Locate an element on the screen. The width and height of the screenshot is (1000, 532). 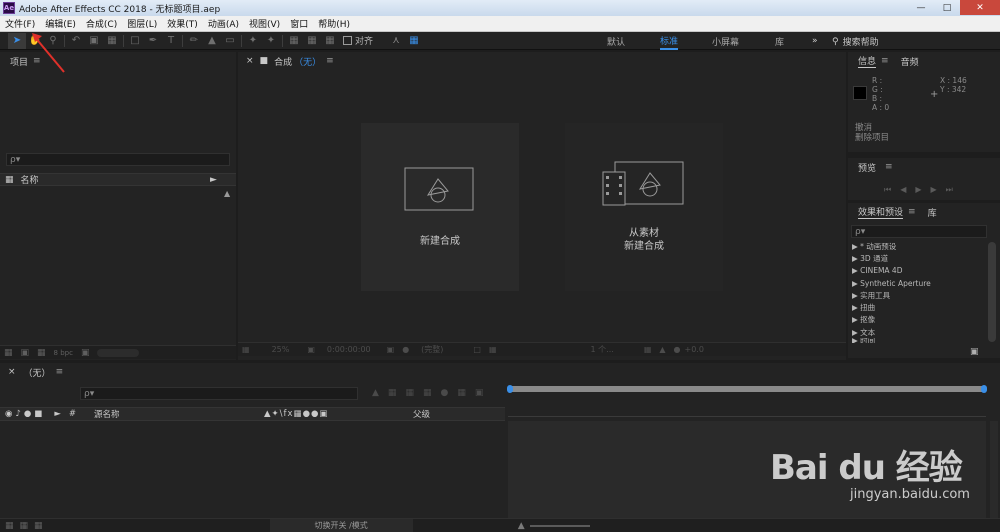
eraser-tool-icon: ▭ is located at coordinates (230, 41).